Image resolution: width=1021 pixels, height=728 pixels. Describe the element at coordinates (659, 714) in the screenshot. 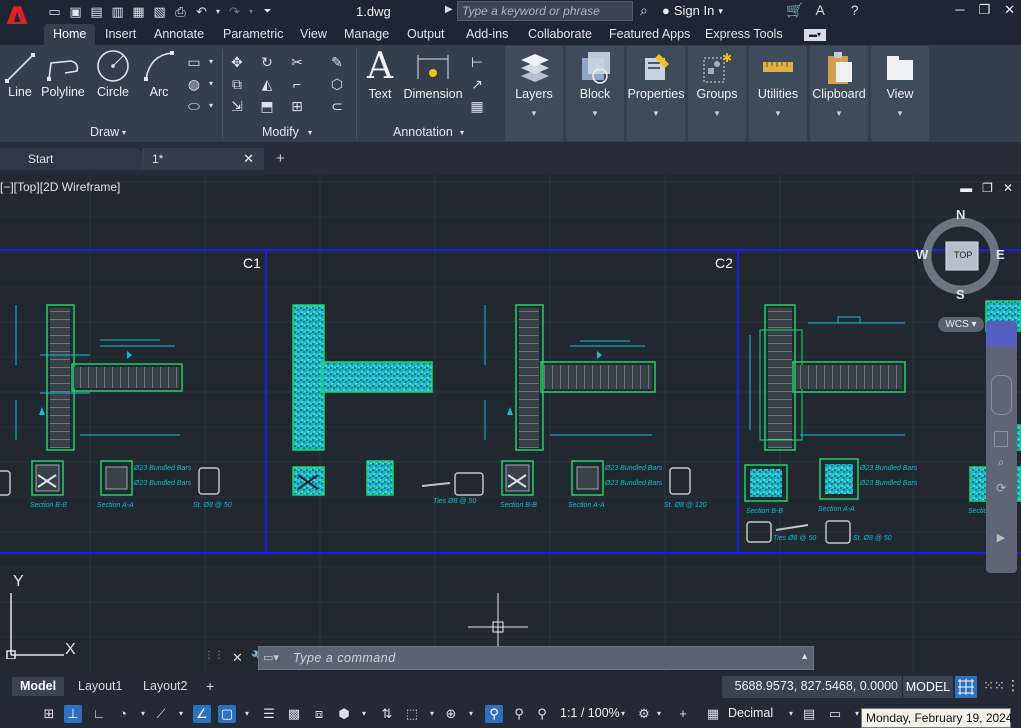

I see `workspace-dropdown-icon: ▾` at that location.